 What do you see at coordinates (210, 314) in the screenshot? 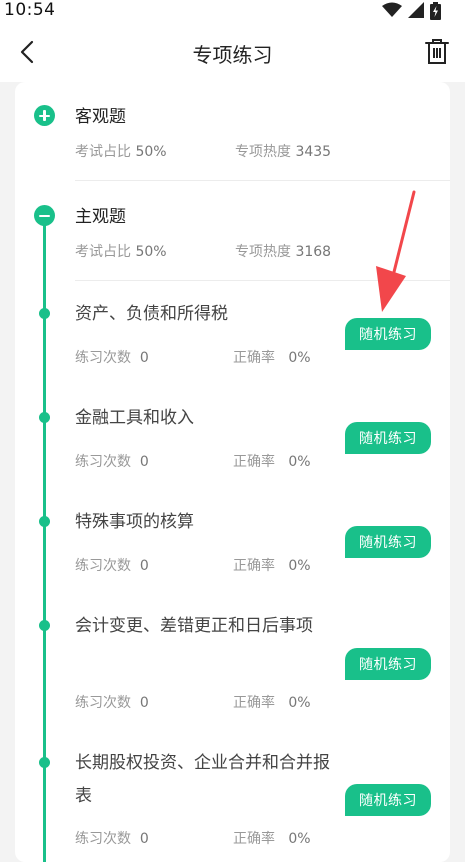
I see `item-title: 资产、负债和所得税` at bounding box center [210, 314].